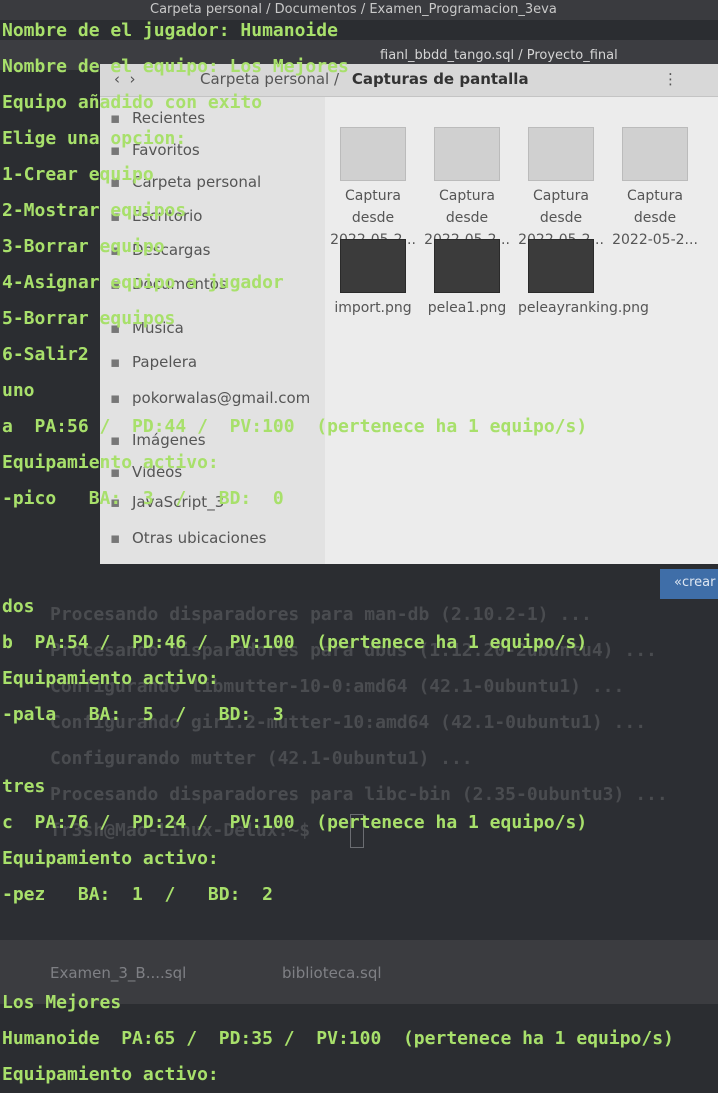  What do you see at coordinates (132, 102) in the screenshot?
I see `terminal-line: Equipo añadido con exito` at bounding box center [132, 102].